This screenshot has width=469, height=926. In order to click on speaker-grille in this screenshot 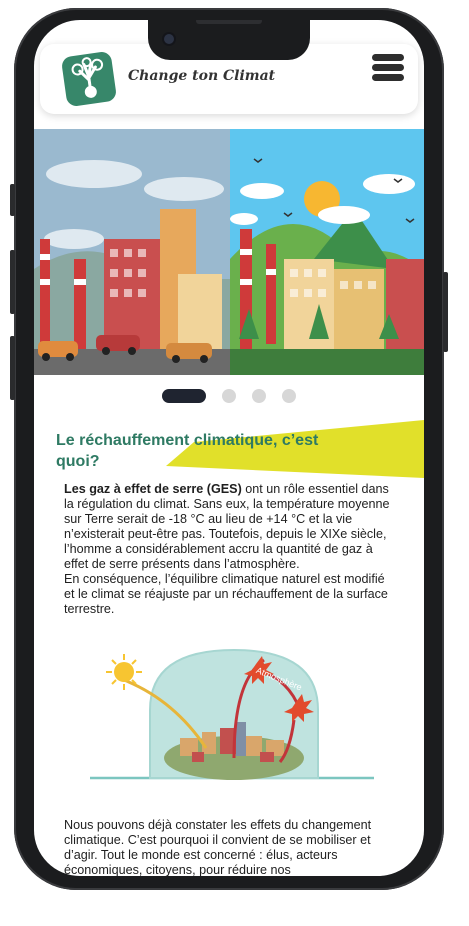, I will do `click(229, 22)`.